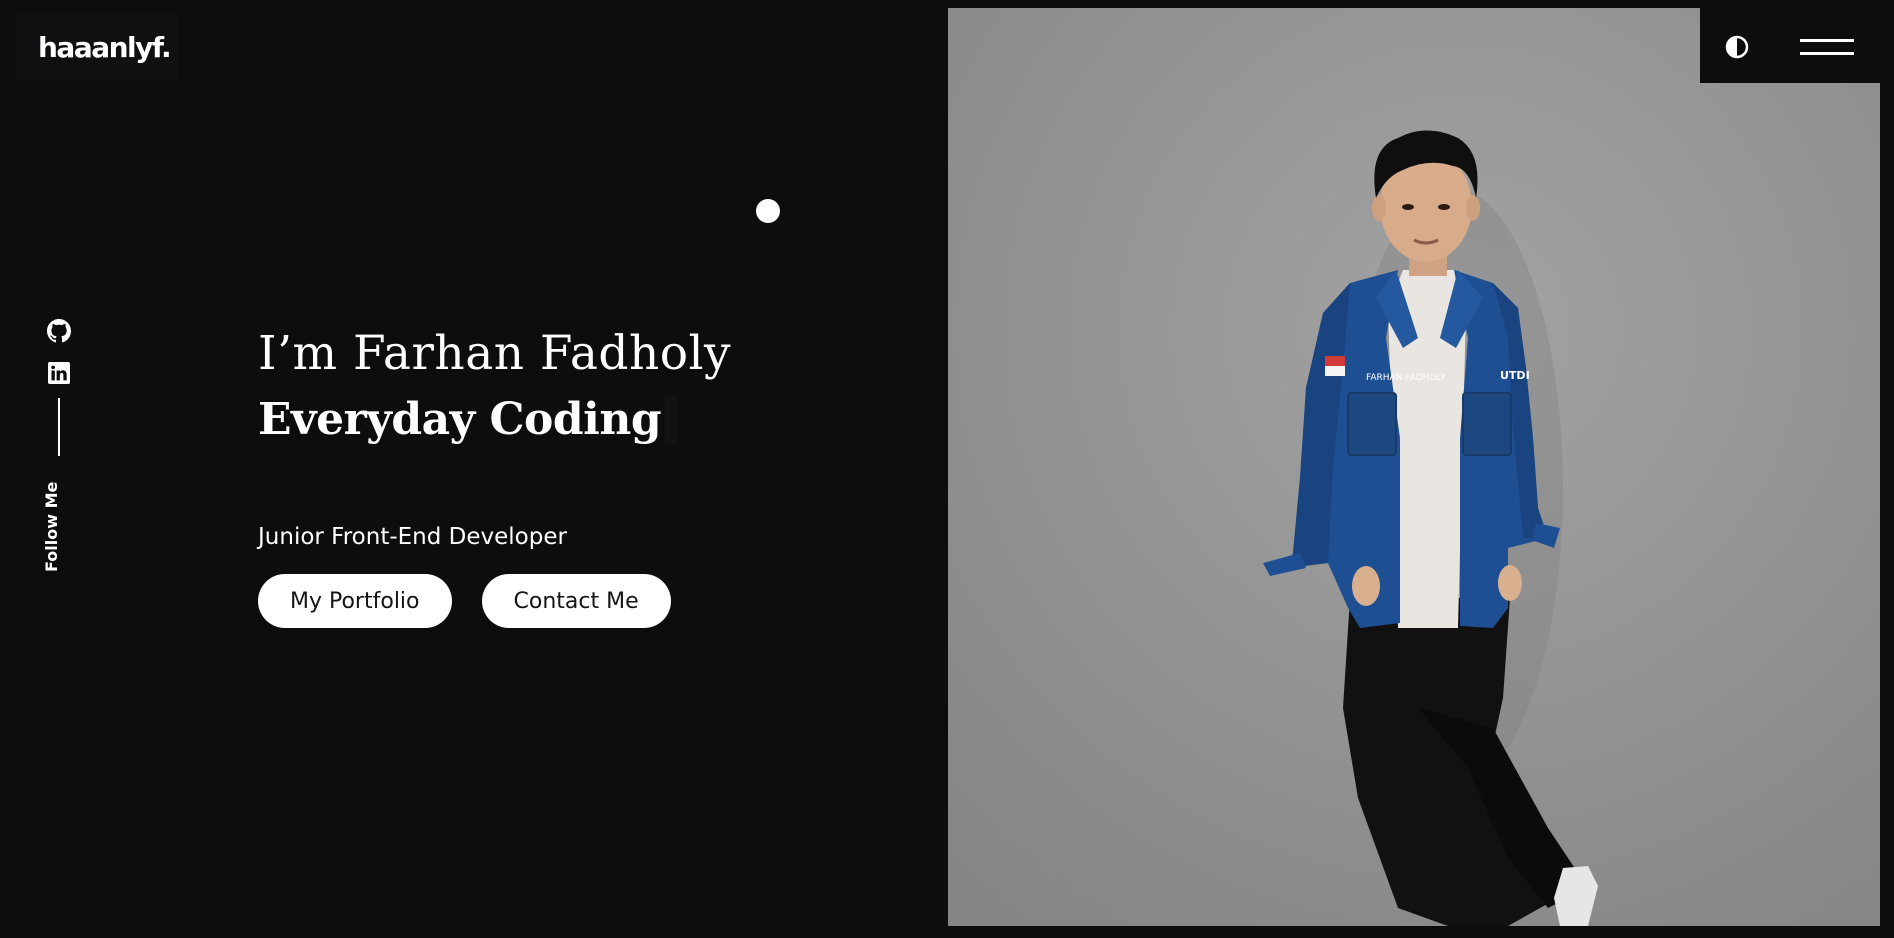 The image size is (1894, 938). What do you see at coordinates (59, 331) in the screenshot?
I see `github-icon` at bounding box center [59, 331].